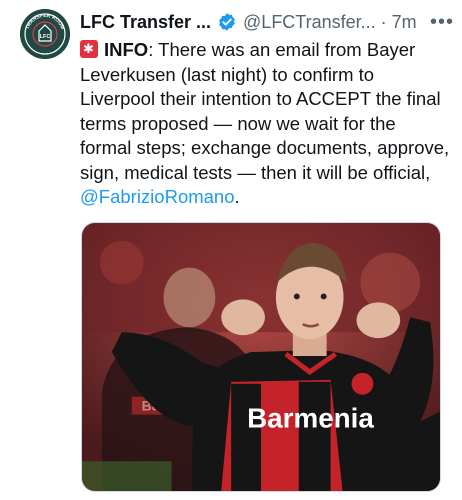  I want to click on verified-badge-icon, so click(227, 22).